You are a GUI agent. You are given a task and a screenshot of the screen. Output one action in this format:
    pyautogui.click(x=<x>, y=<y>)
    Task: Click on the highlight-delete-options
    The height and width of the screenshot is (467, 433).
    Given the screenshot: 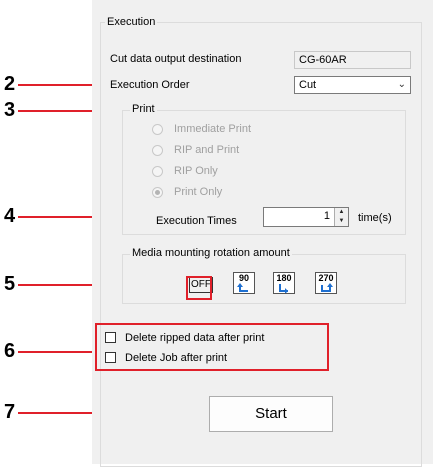 What is the action you would take?
    pyautogui.click(x=212, y=347)
    